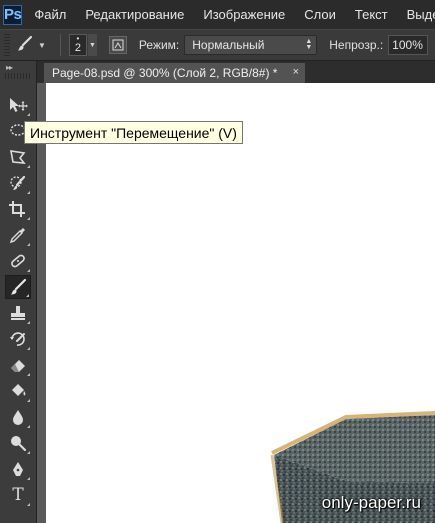 This screenshot has height=523, width=435. What do you see at coordinates (352, 467) in the screenshot?
I see `canvas-artwork` at bounding box center [352, 467].